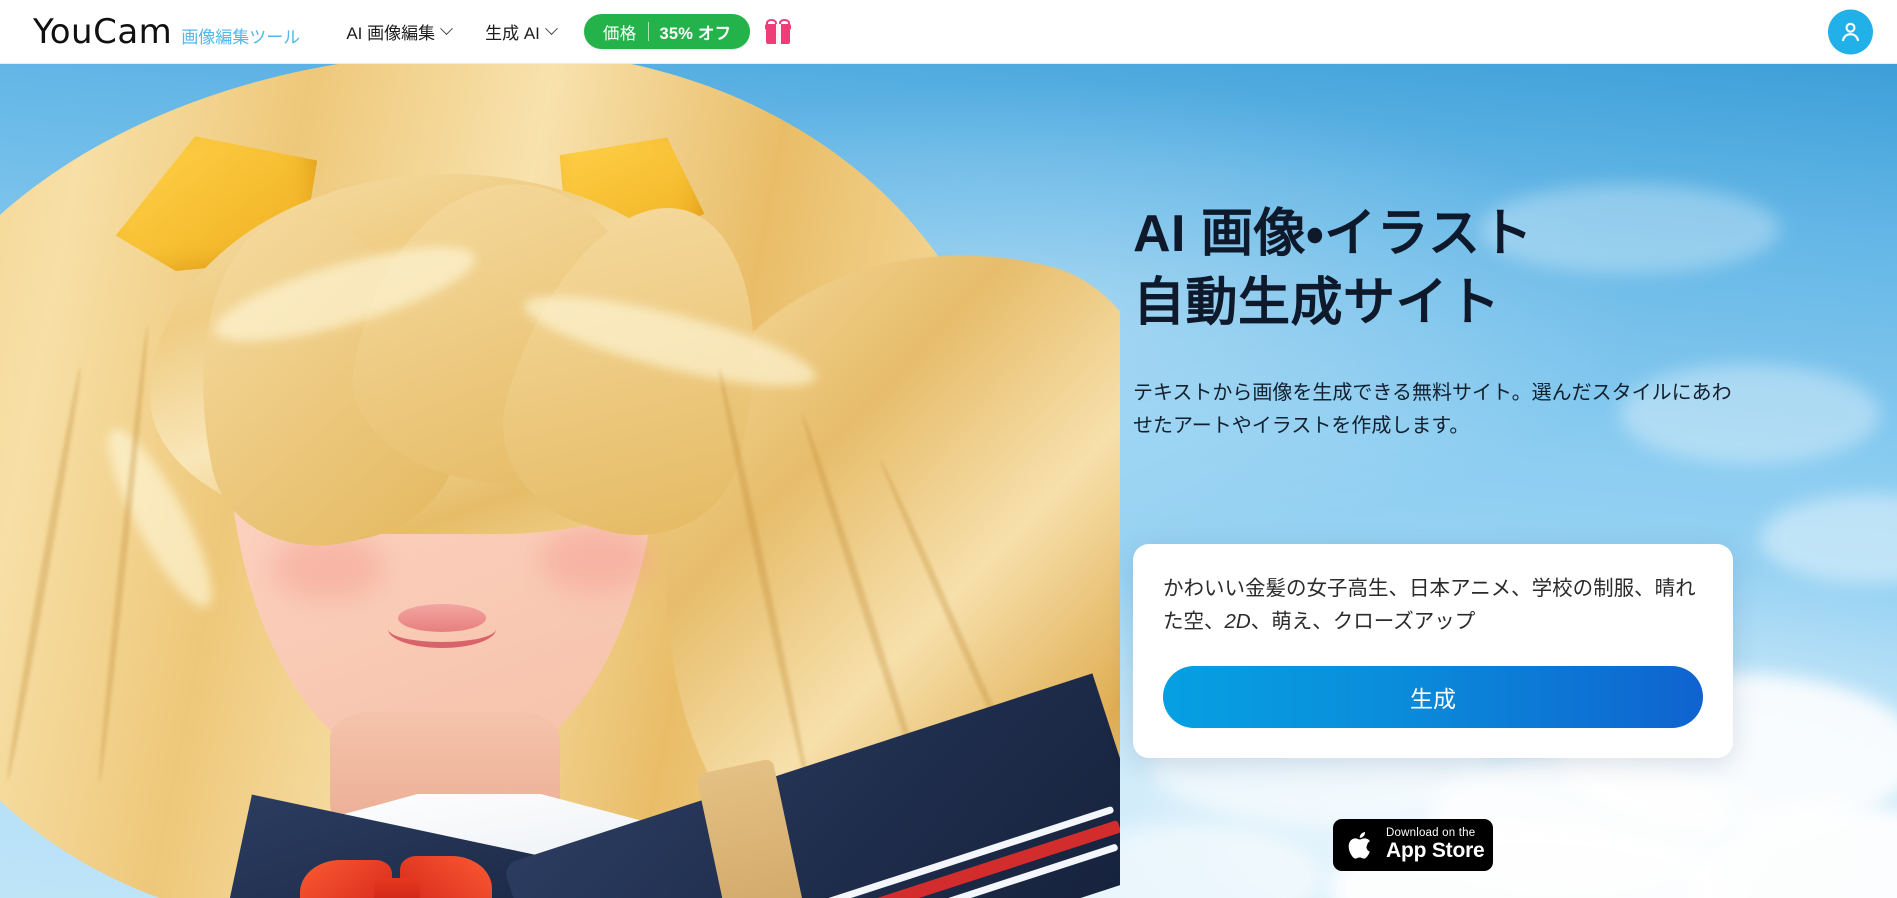 This screenshot has height=898, width=1897. Describe the element at coordinates (1435, 851) in the screenshot. I see `app-store-big-text: App Store` at that location.